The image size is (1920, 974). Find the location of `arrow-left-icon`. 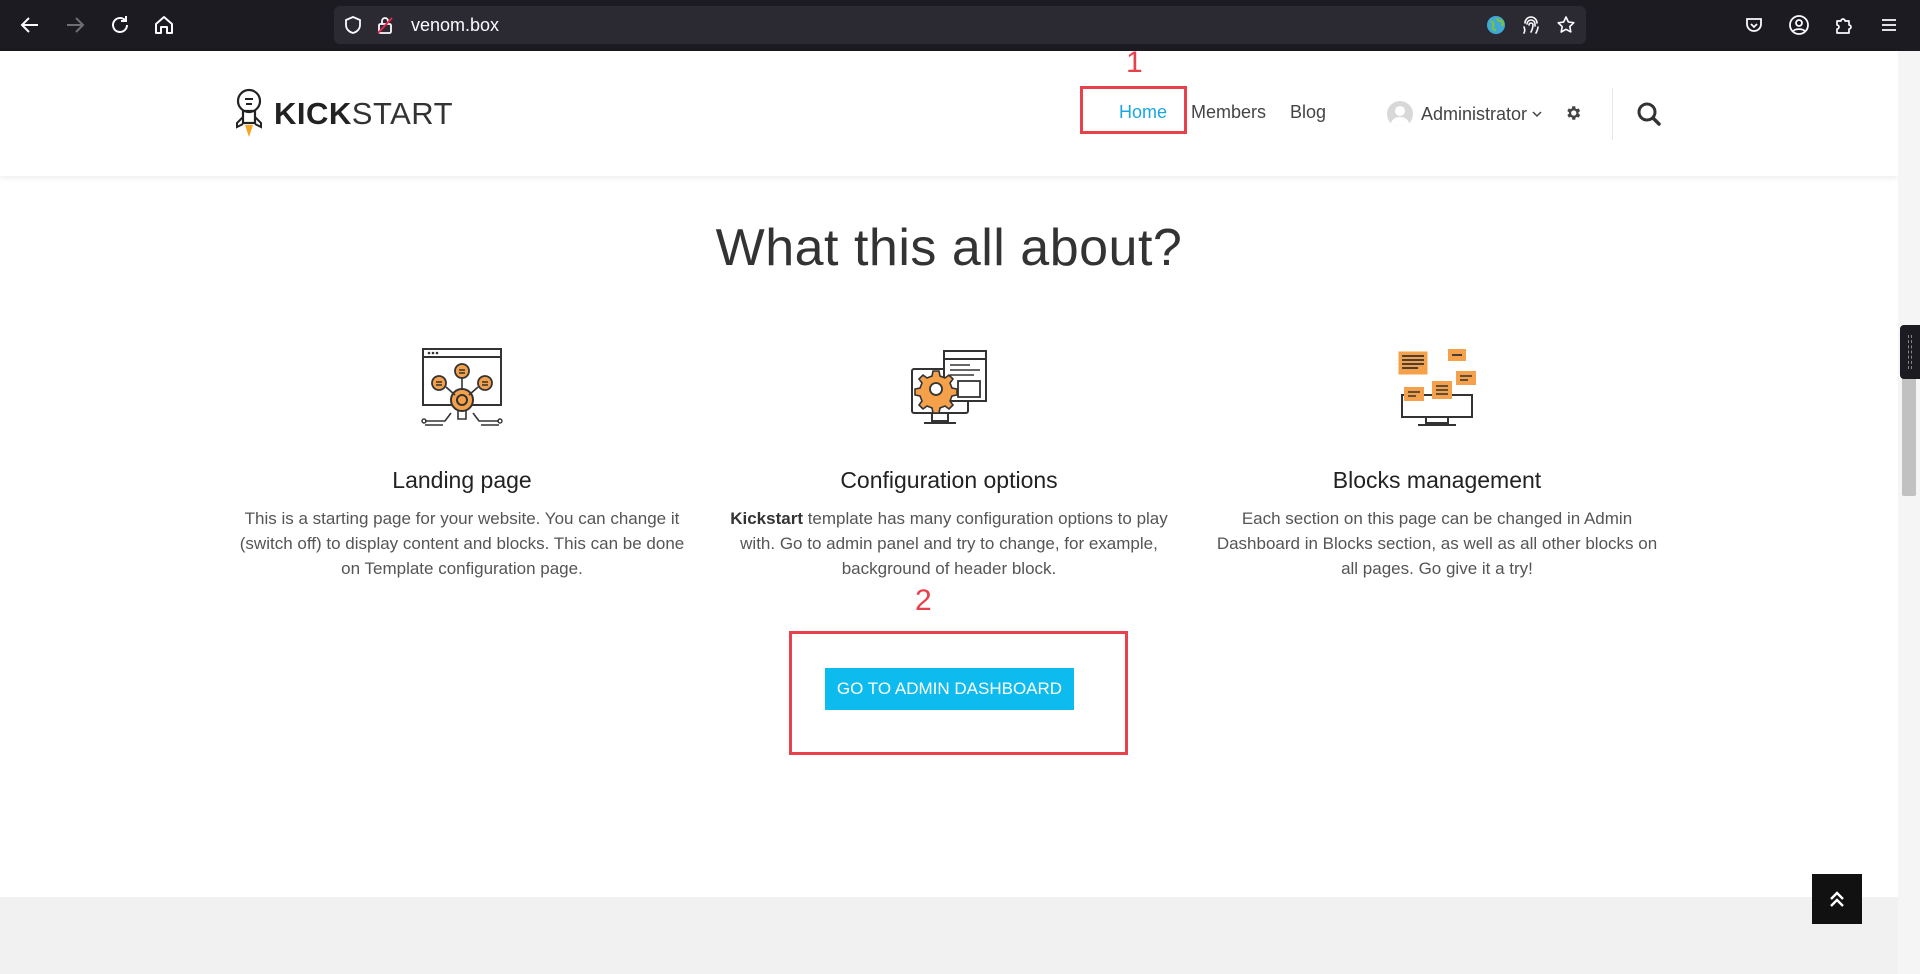

arrow-left-icon is located at coordinates (29, 25).